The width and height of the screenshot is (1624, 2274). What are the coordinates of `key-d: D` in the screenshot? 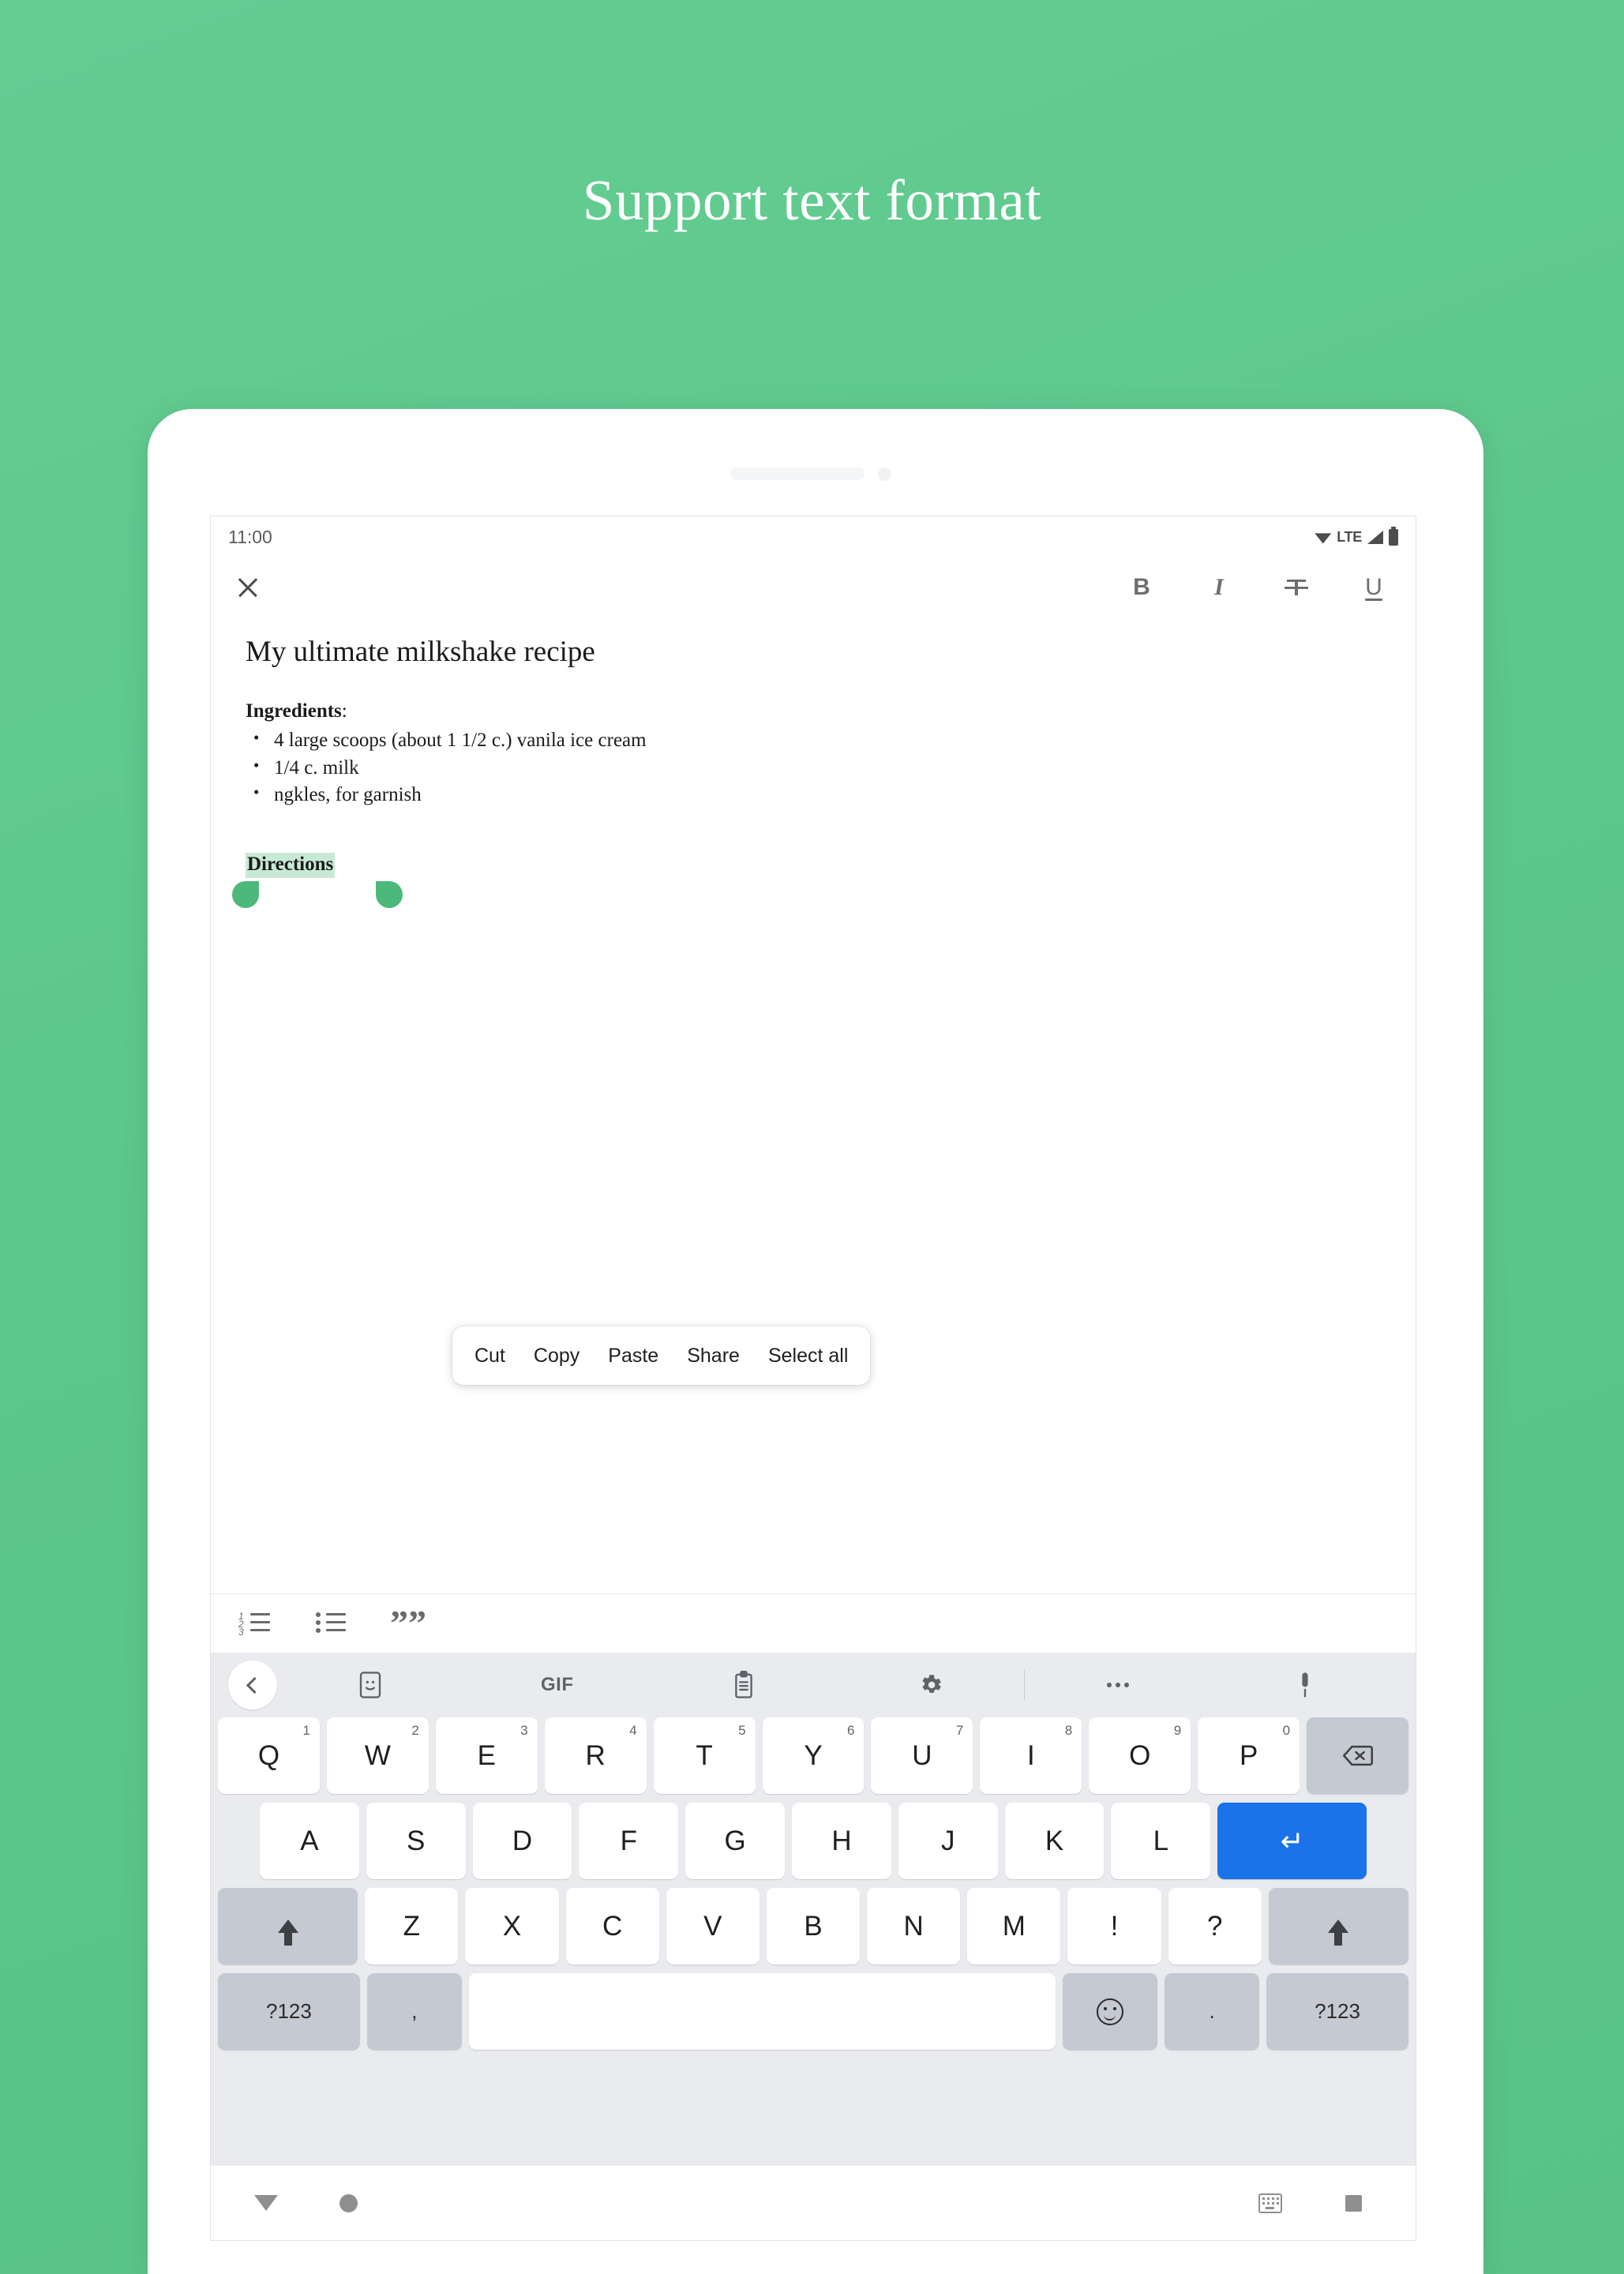 It's located at (522, 1841).